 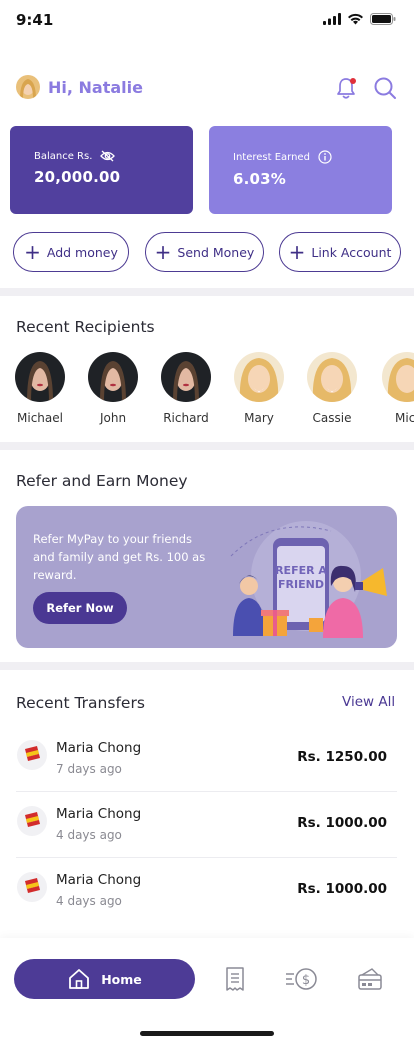 I want to click on user-avatar, so click(x=28, y=87).